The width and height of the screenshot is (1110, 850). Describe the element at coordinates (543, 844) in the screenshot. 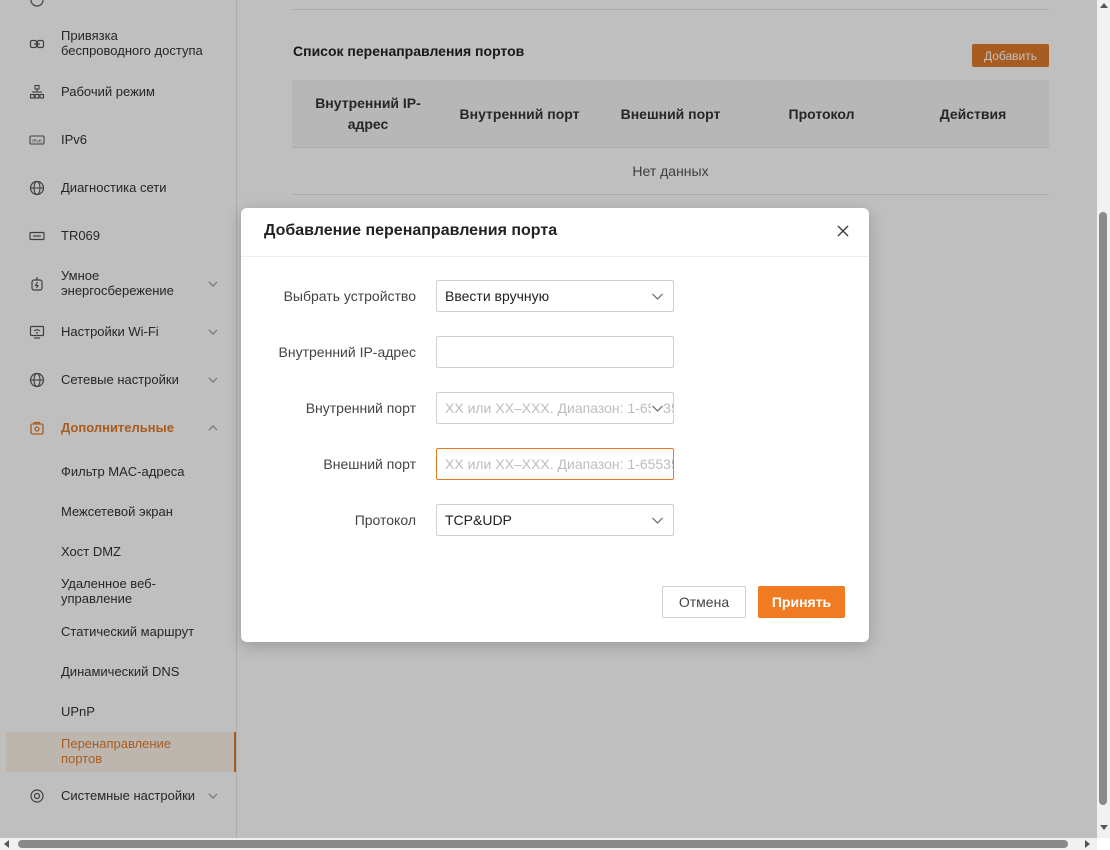

I see `horizontal-scroll-thumb` at that location.